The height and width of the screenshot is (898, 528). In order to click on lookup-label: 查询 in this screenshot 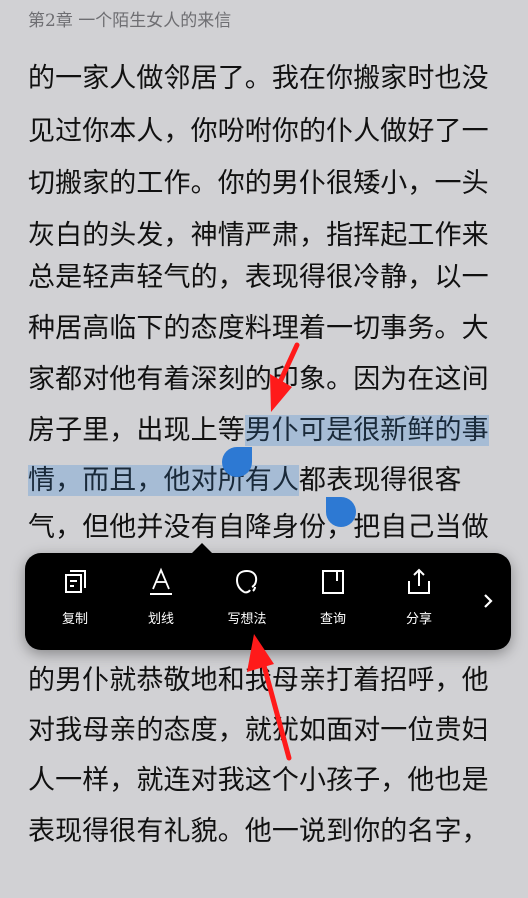, I will do `click(332, 619)`.